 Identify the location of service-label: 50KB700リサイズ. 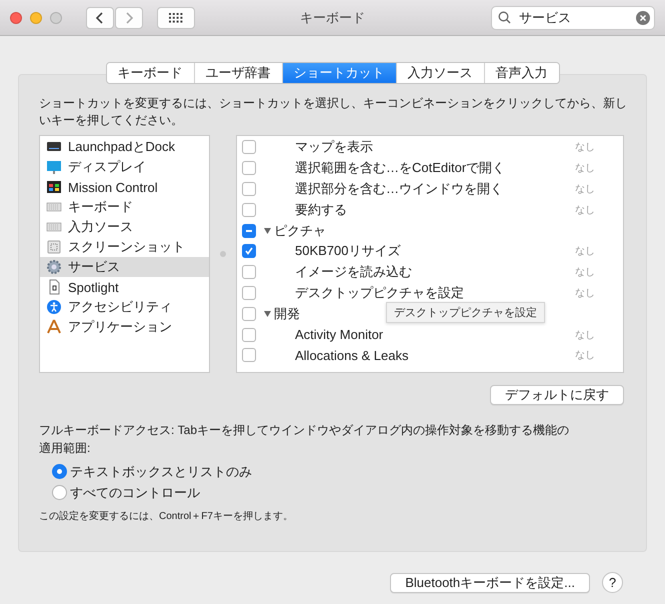
(347, 251).